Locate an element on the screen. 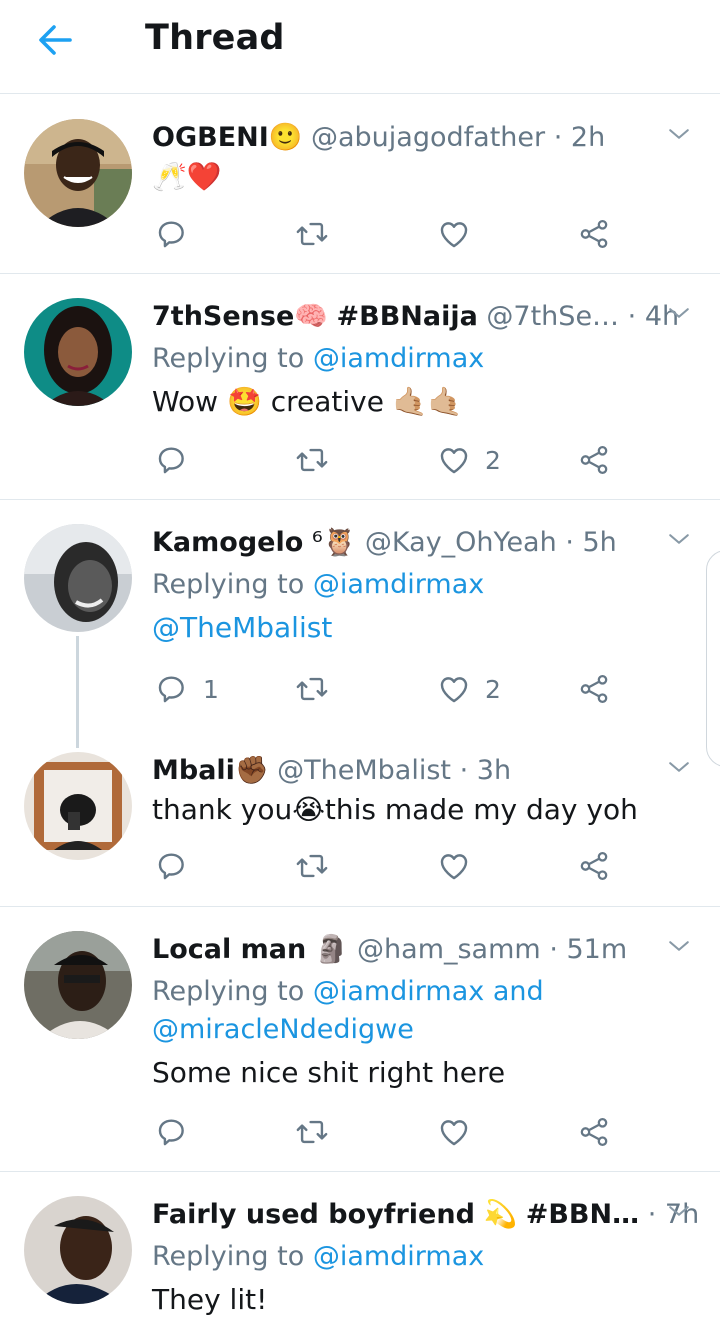 This screenshot has height=1321, width=720. display-name: 7thSense is located at coordinates (223, 316).